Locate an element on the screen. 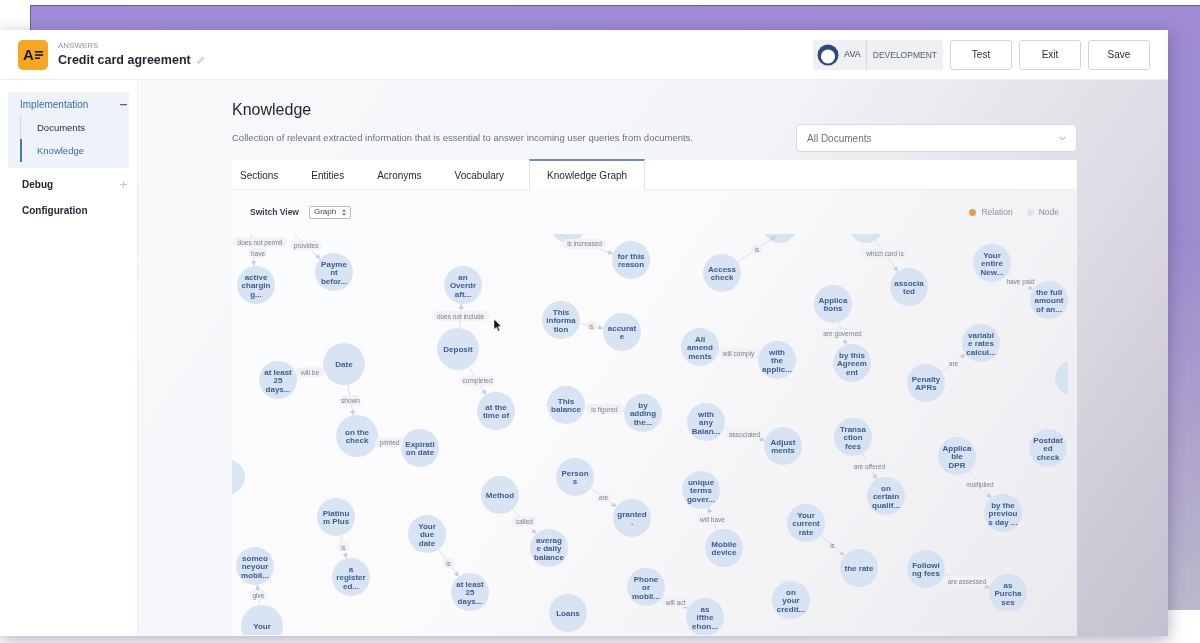 This screenshot has height=643, width=1200. graph-node: Date is located at coordinates (344, 364).